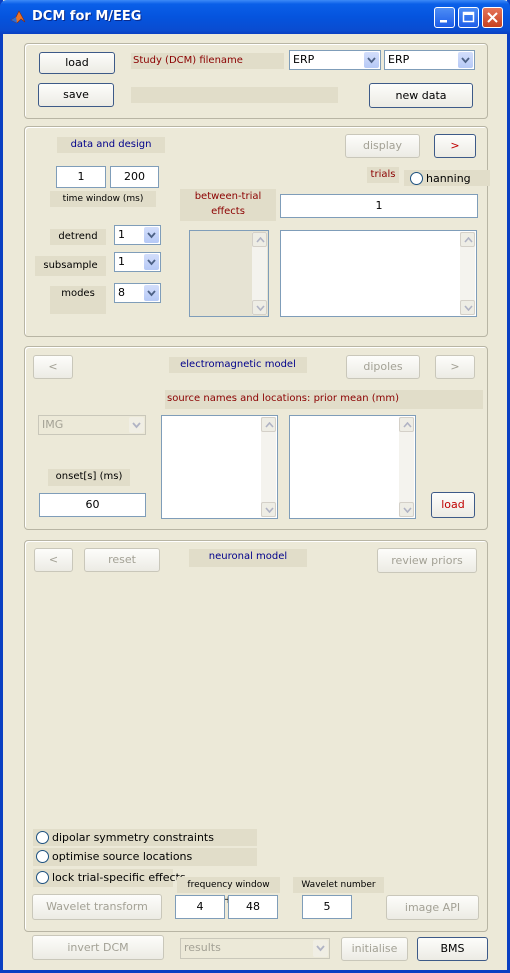 The image size is (510, 973). Describe the element at coordinates (53, 560) in the screenshot. I see `neuronal-prev-button: <` at that location.